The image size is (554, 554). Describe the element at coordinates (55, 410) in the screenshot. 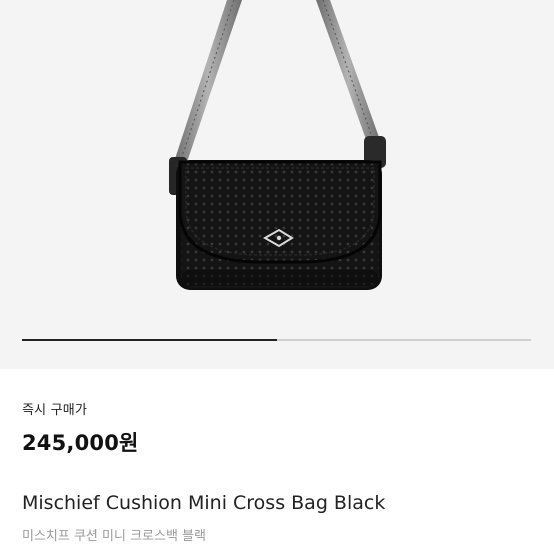

I see `purchase-type-label: 즉시 구매가` at that location.